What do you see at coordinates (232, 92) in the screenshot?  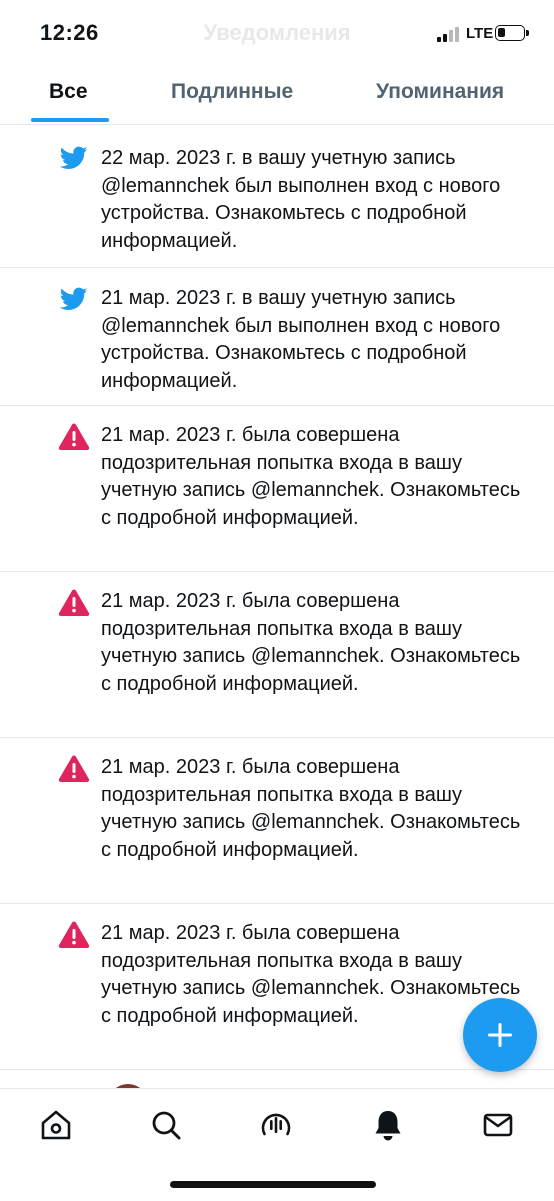 I see `tab-verified: Подлинные` at bounding box center [232, 92].